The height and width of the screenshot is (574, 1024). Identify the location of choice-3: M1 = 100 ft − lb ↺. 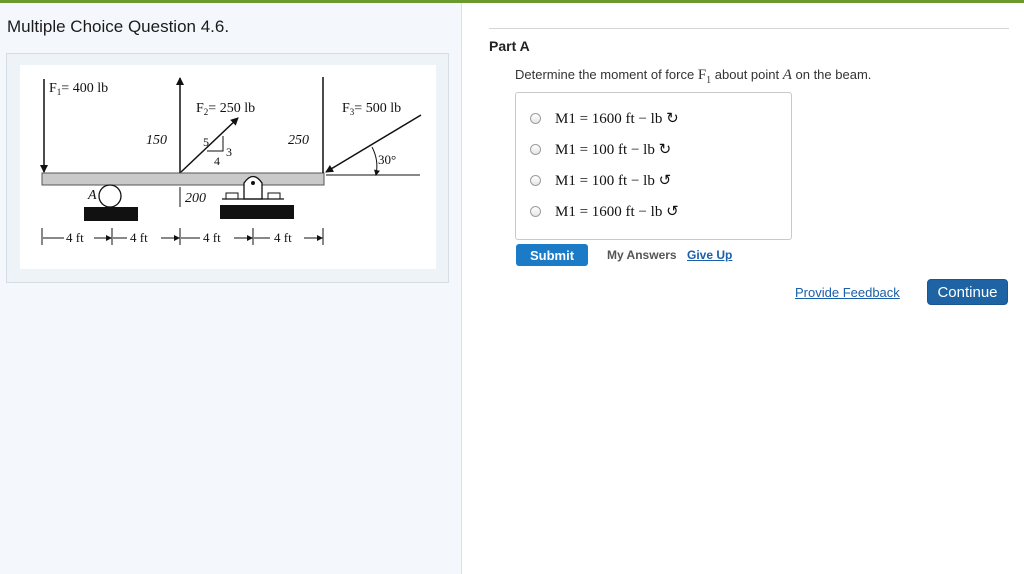
(600, 180).